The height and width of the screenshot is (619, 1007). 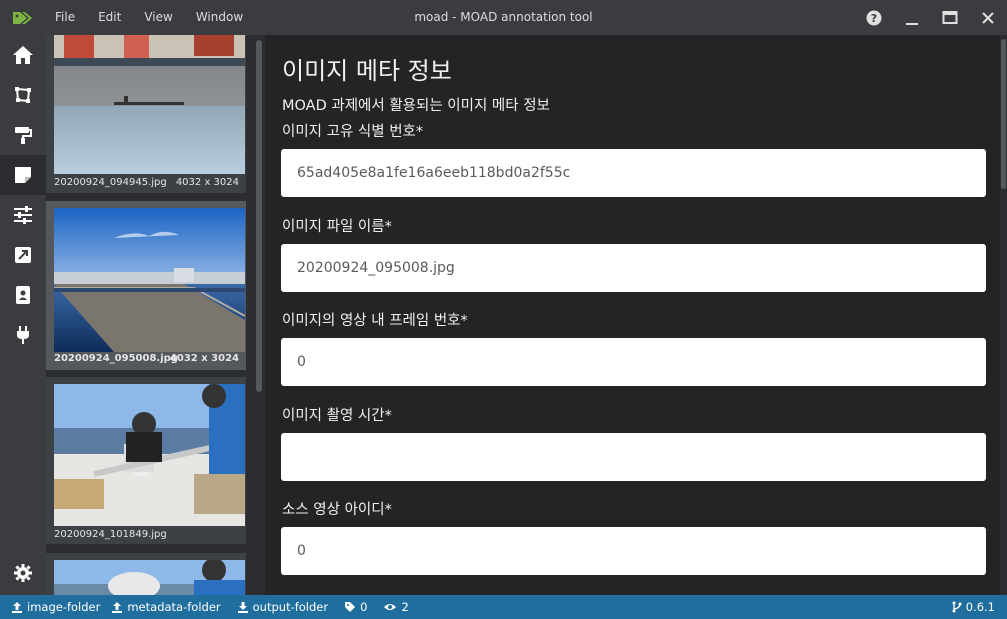 What do you see at coordinates (988, 17) in the screenshot?
I see `close-icon` at bounding box center [988, 17].